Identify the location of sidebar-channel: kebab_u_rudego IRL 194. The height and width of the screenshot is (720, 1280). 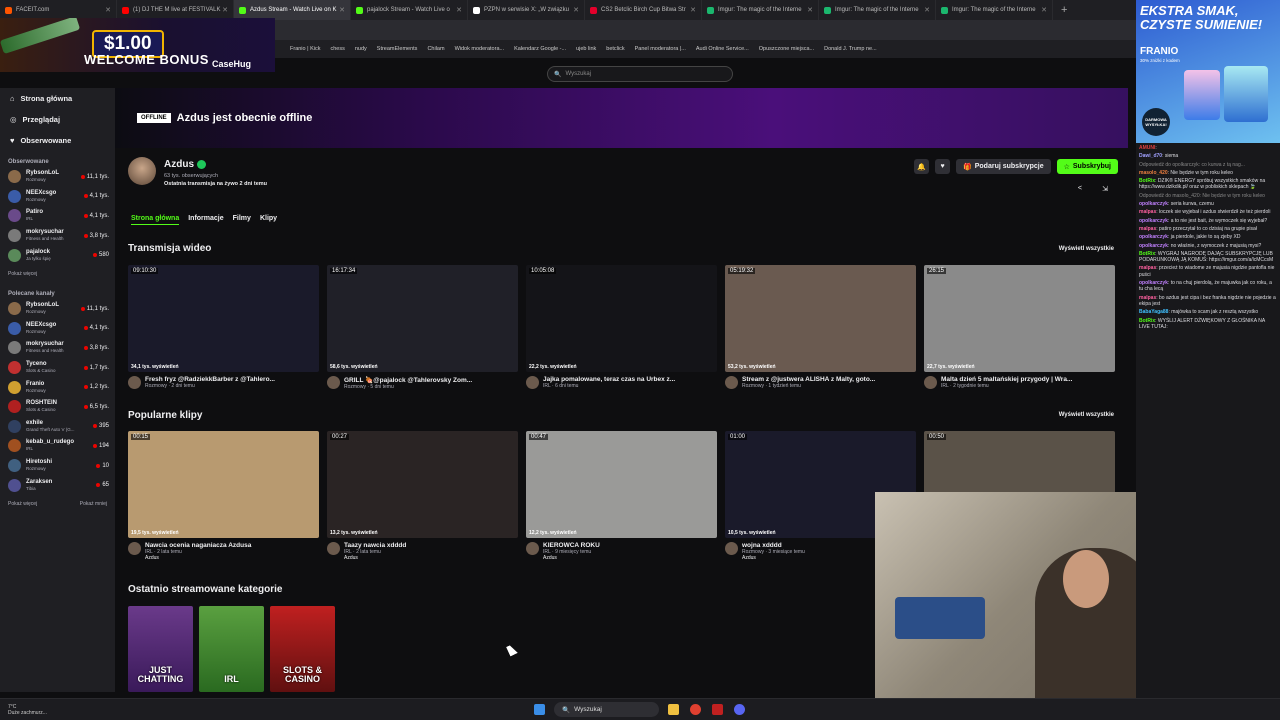
(57, 446).